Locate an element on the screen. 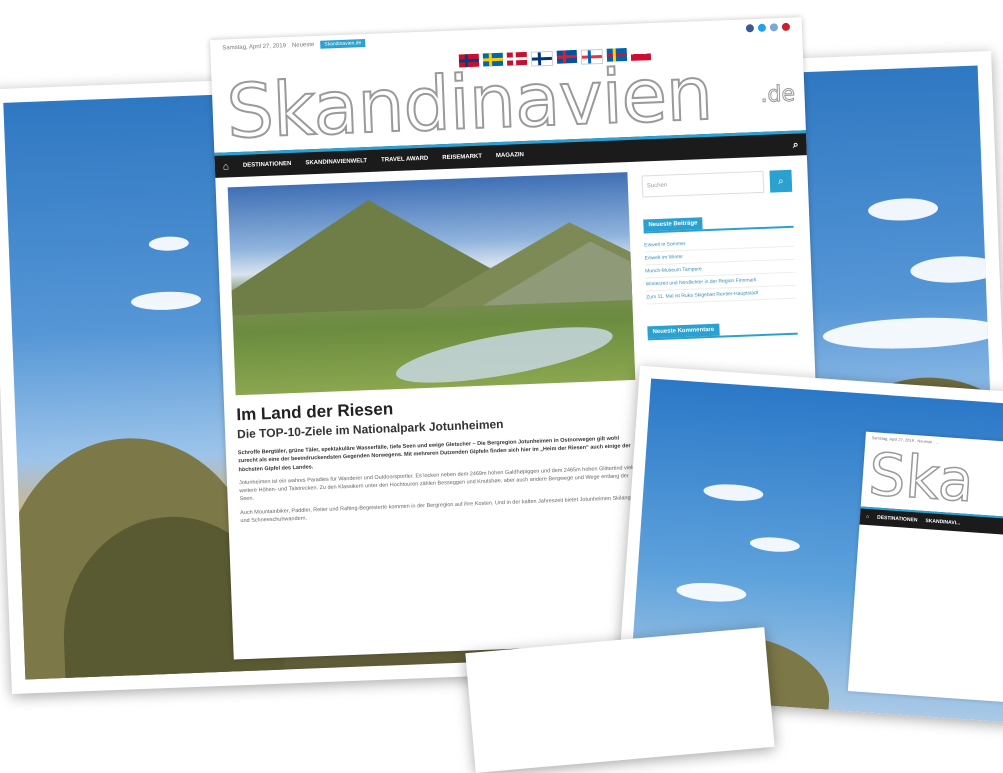 Image resolution: width=1003 pixels, height=773 pixels. nav-item-travel-award: TRAVEL AWARD is located at coordinates (404, 160).